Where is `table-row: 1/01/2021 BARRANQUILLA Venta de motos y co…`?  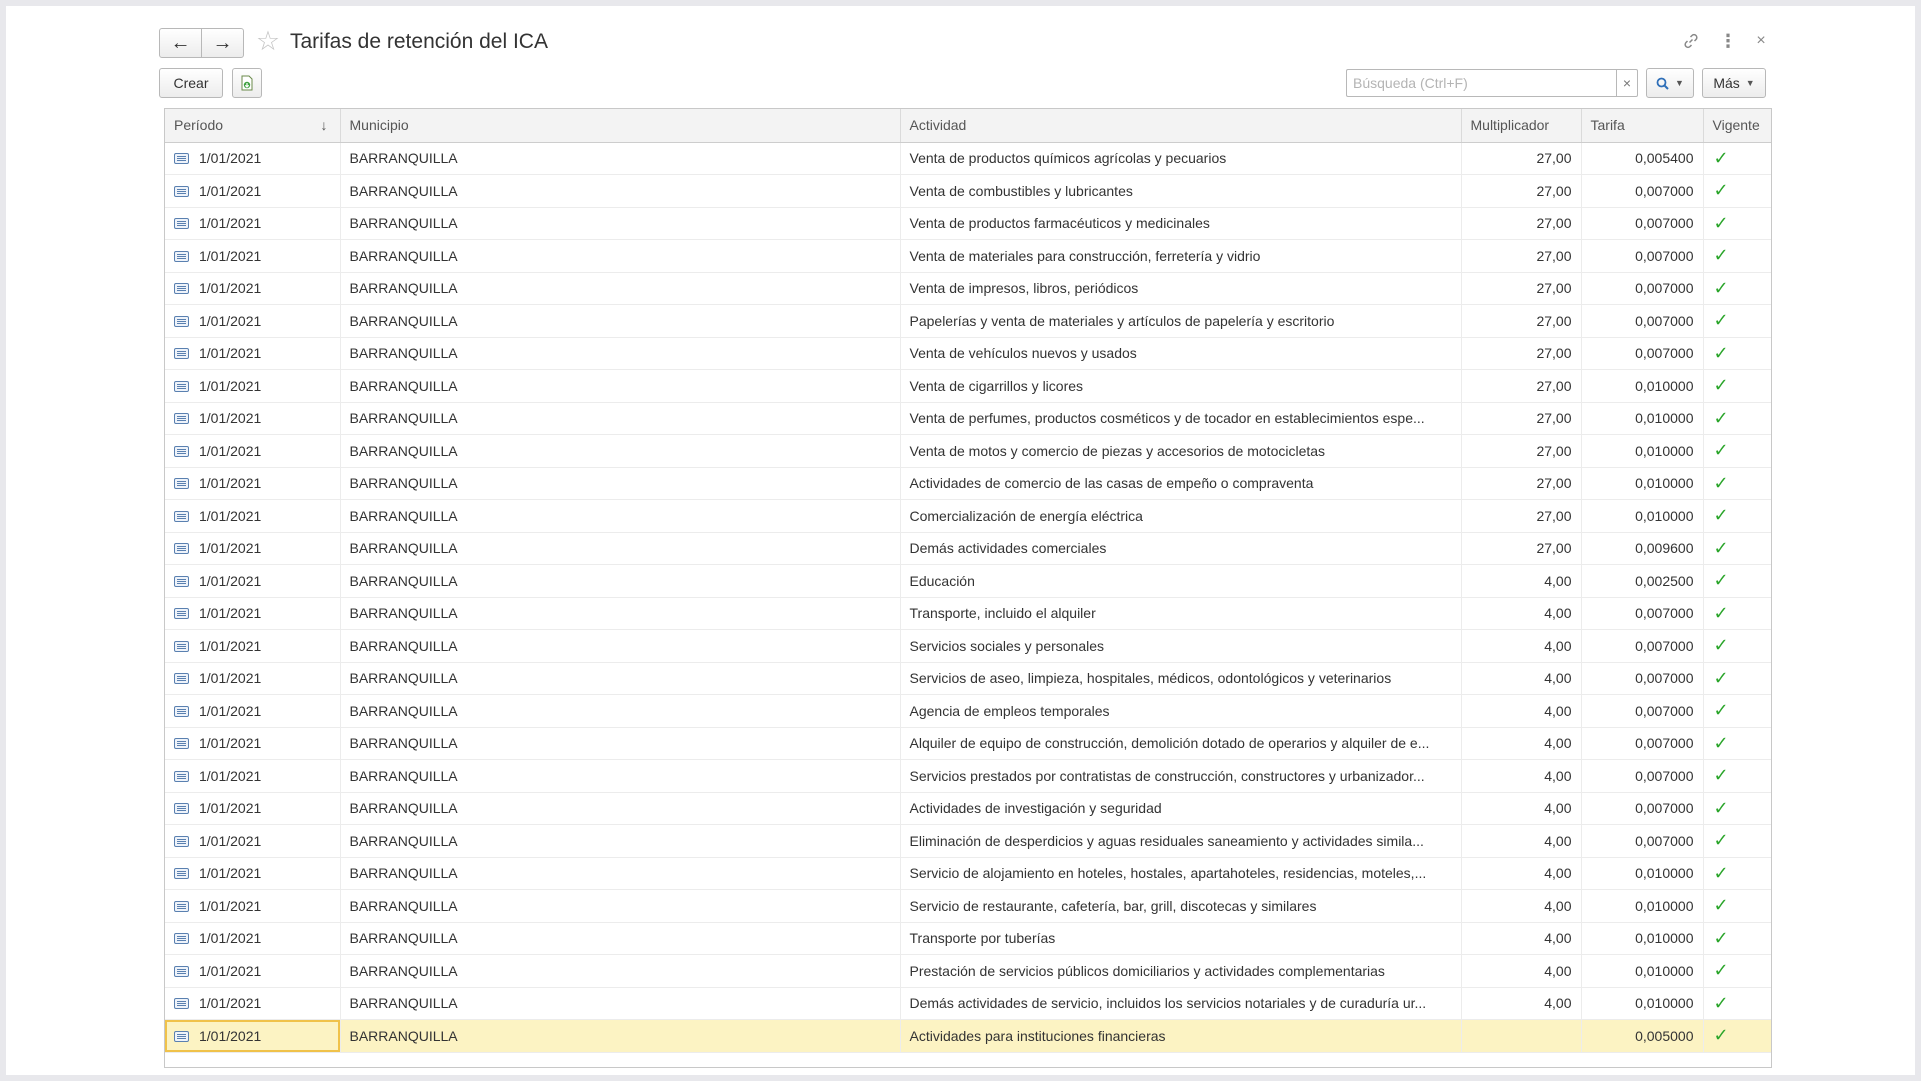 table-row: 1/01/2021 BARRANQUILLA Venta de motos y co… is located at coordinates (968, 451).